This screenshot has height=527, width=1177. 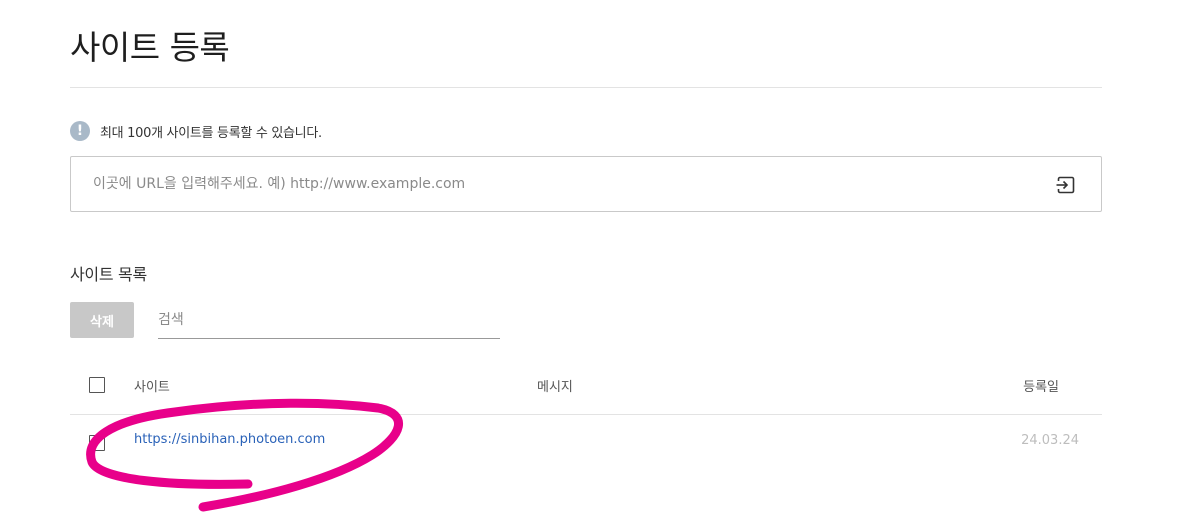 I want to click on row-checkbox, so click(x=97, y=443).